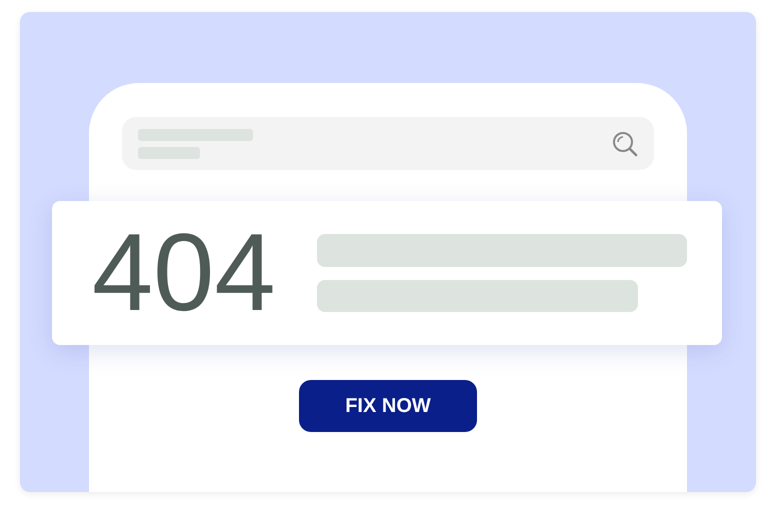  I want to click on fix-now-button: FIX NOW, so click(388, 406).